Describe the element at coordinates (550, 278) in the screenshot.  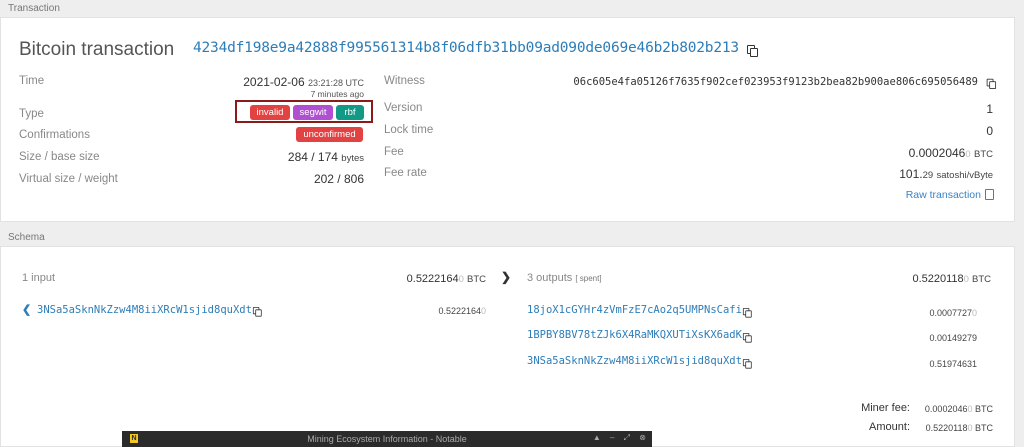
I see `outputs-count: 3 outputs` at that location.